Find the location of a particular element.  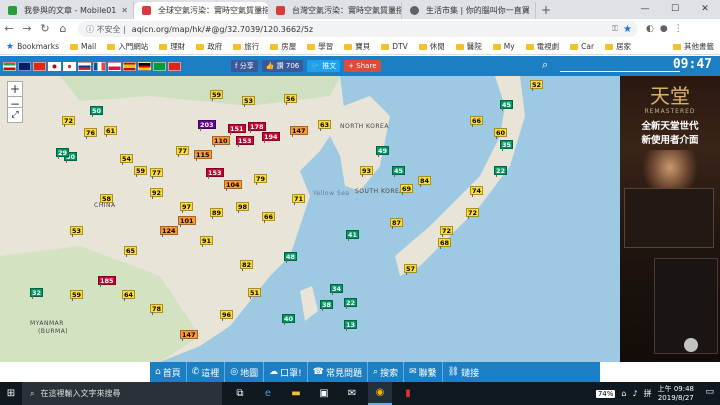

aqi-marker: 78 is located at coordinates (157, 309).